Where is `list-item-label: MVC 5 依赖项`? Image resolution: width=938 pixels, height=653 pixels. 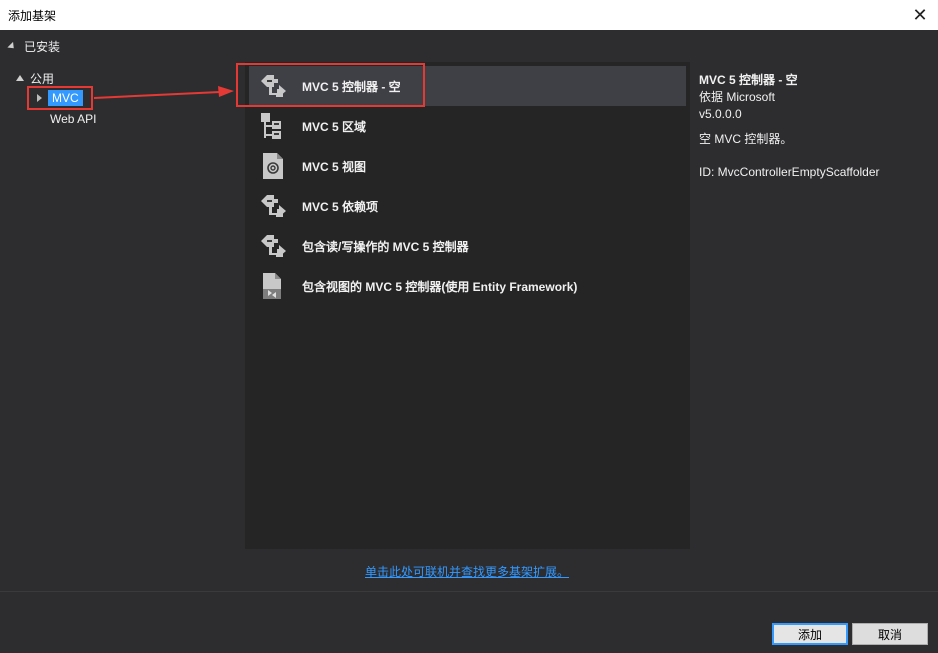
list-item-label: MVC 5 依赖项 is located at coordinates (340, 206).